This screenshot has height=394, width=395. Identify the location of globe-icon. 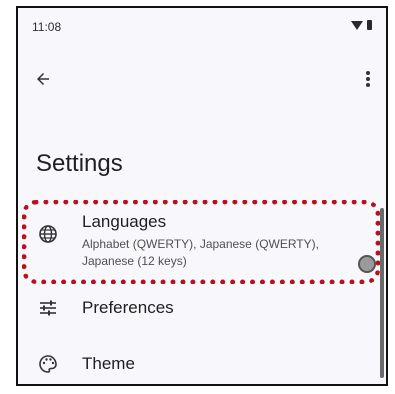
(48, 234).